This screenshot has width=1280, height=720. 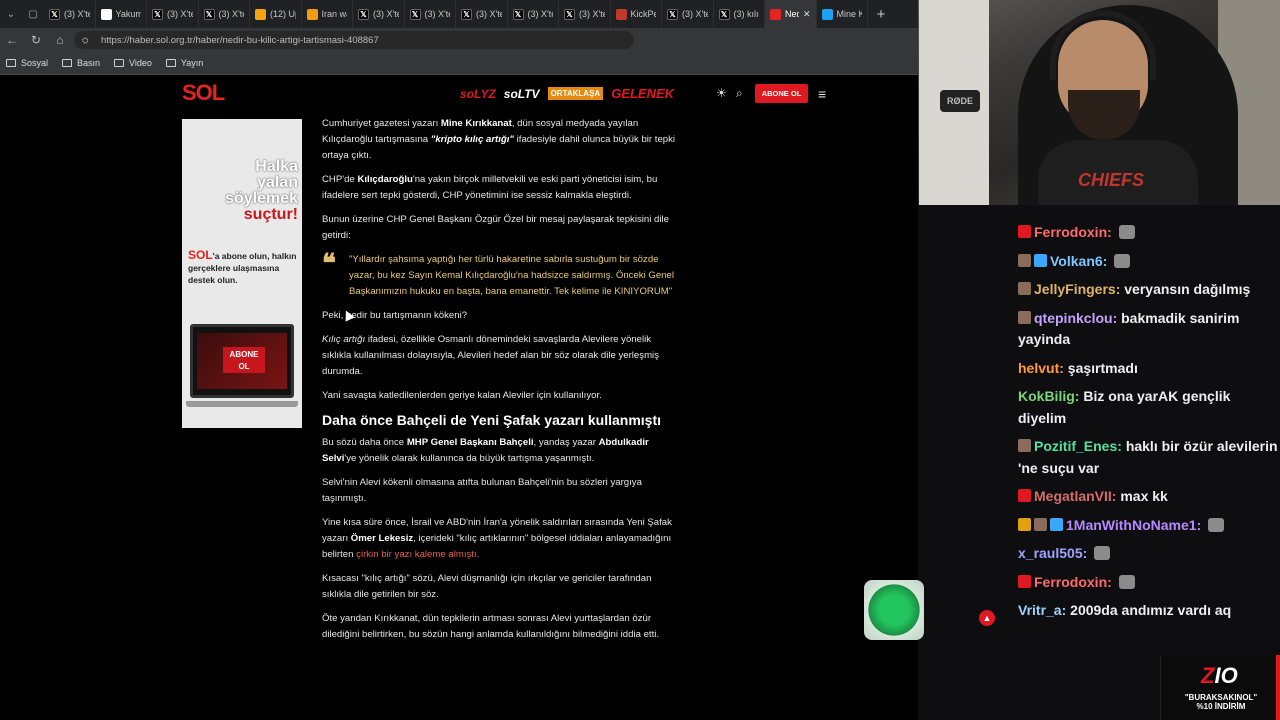 What do you see at coordinates (636, 14) in the screenshot?
I see `browser-tab: KickPee` at bounding box center [636, 14].